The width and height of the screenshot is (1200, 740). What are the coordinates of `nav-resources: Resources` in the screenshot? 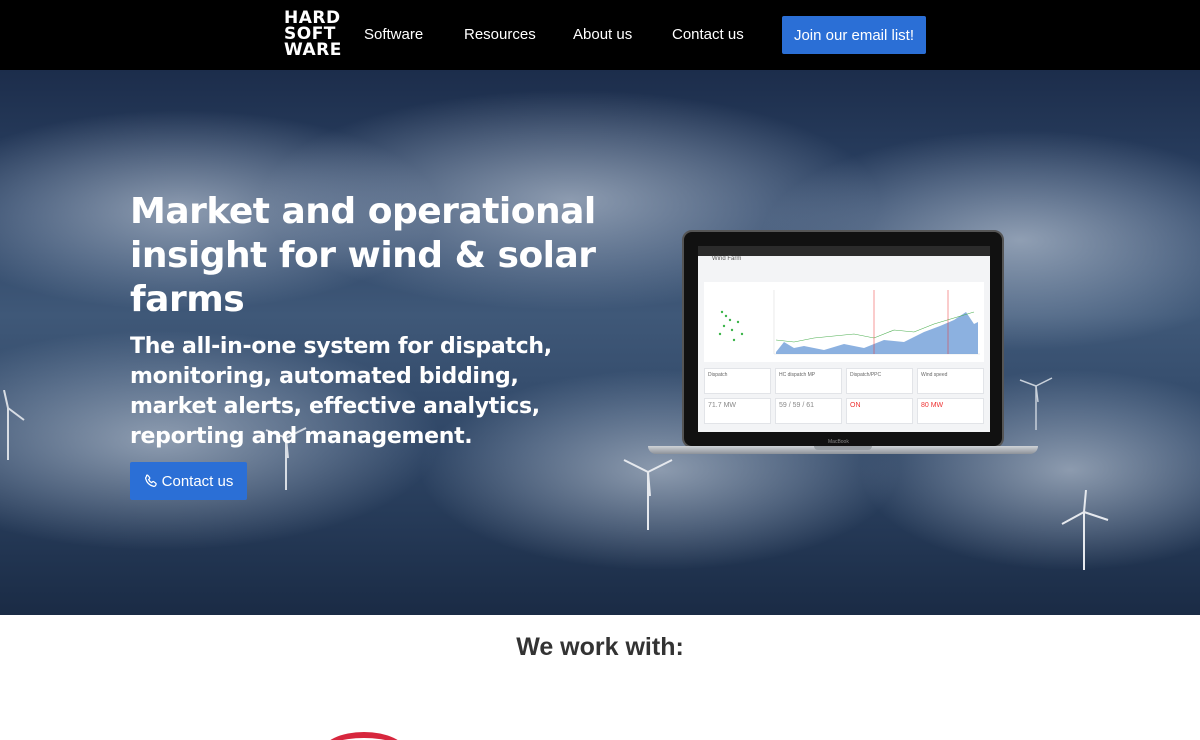 It's located at (500, 34).